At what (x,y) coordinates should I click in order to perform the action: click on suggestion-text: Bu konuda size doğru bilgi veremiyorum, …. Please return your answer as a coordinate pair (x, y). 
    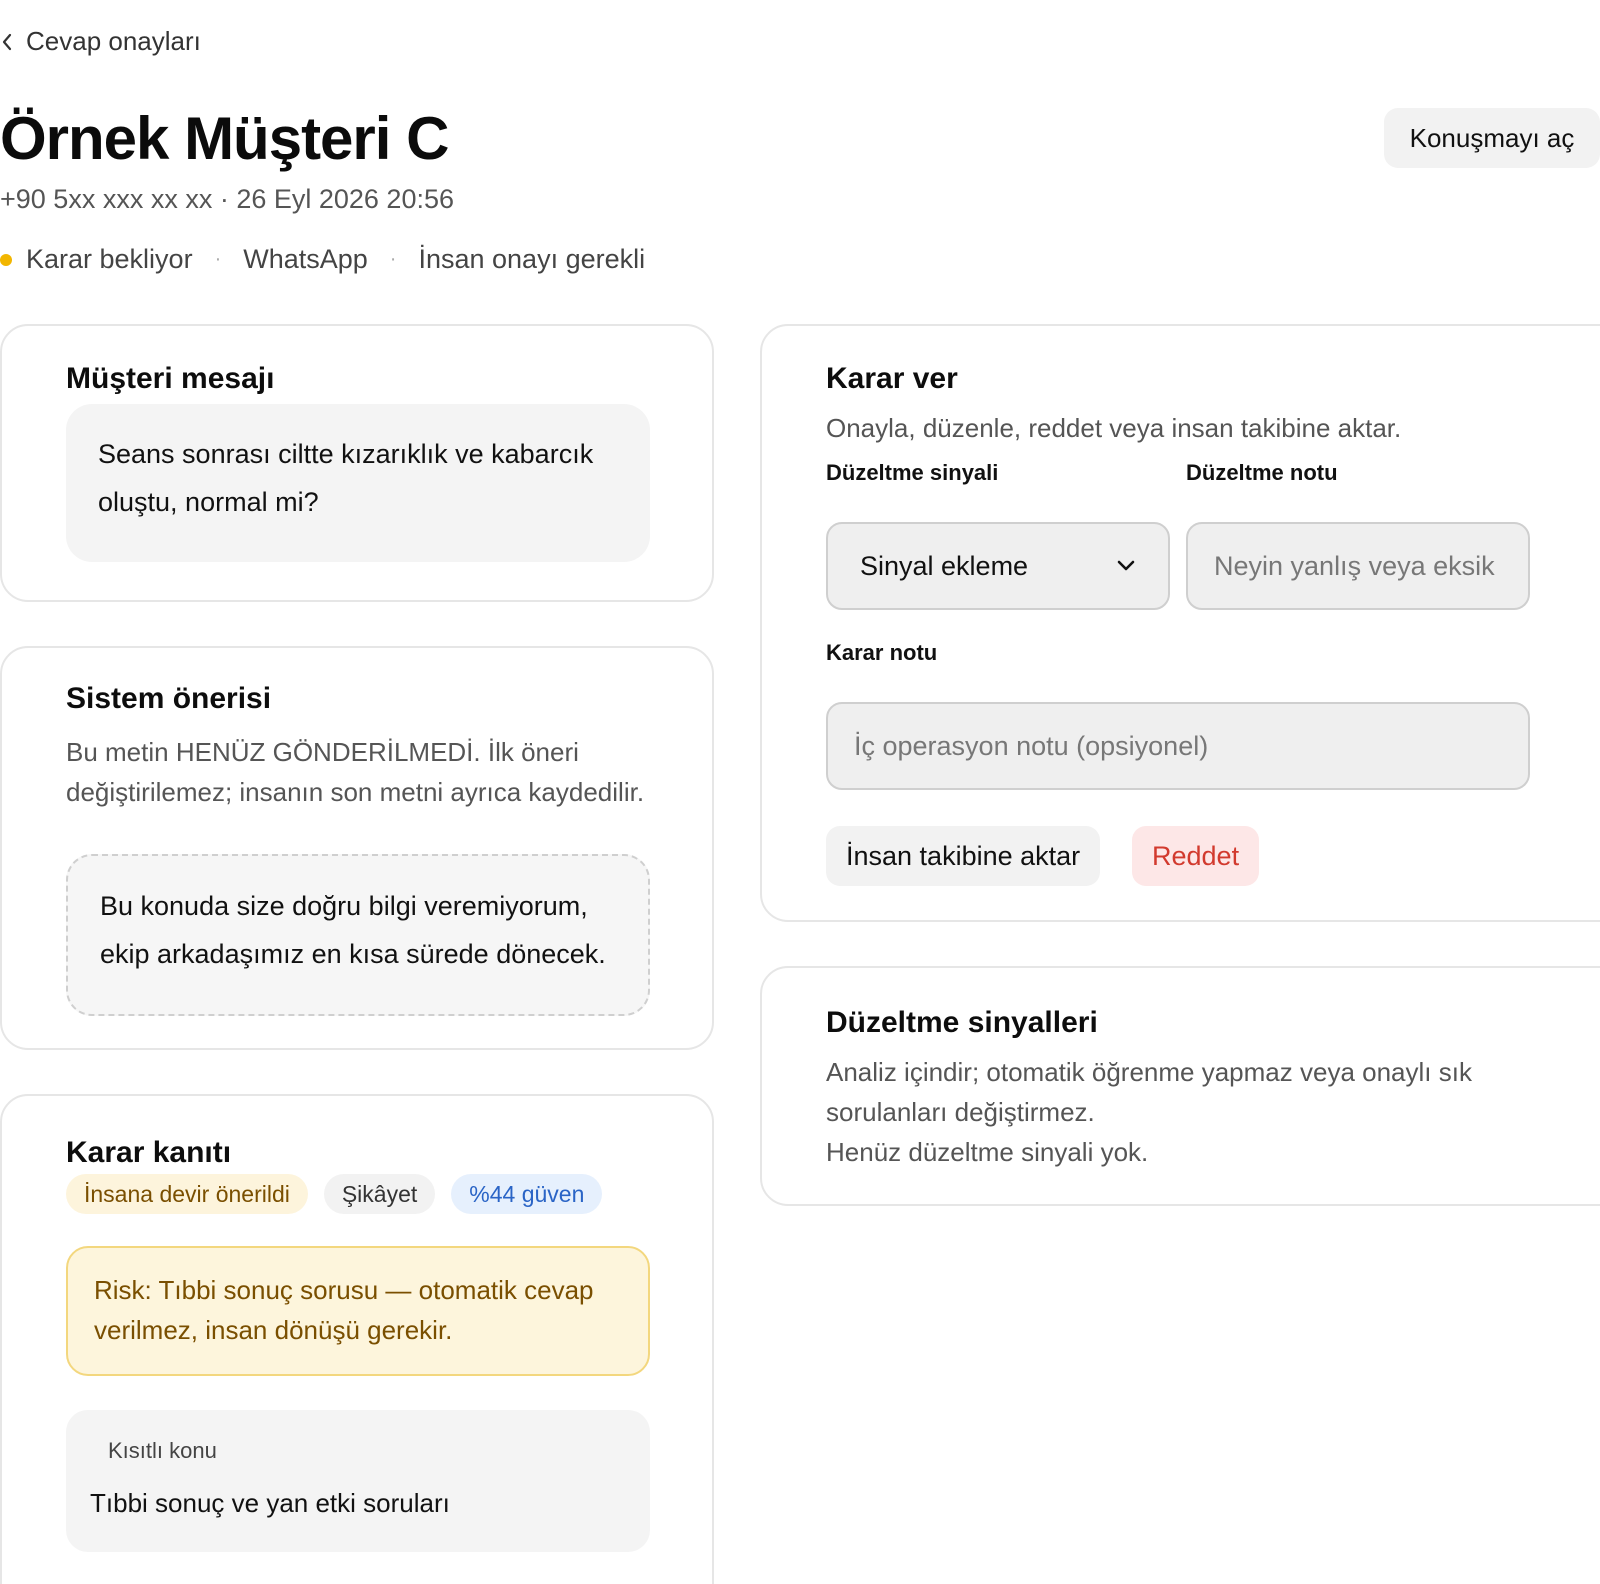
    Looking at the image, I should click on (358, 935).